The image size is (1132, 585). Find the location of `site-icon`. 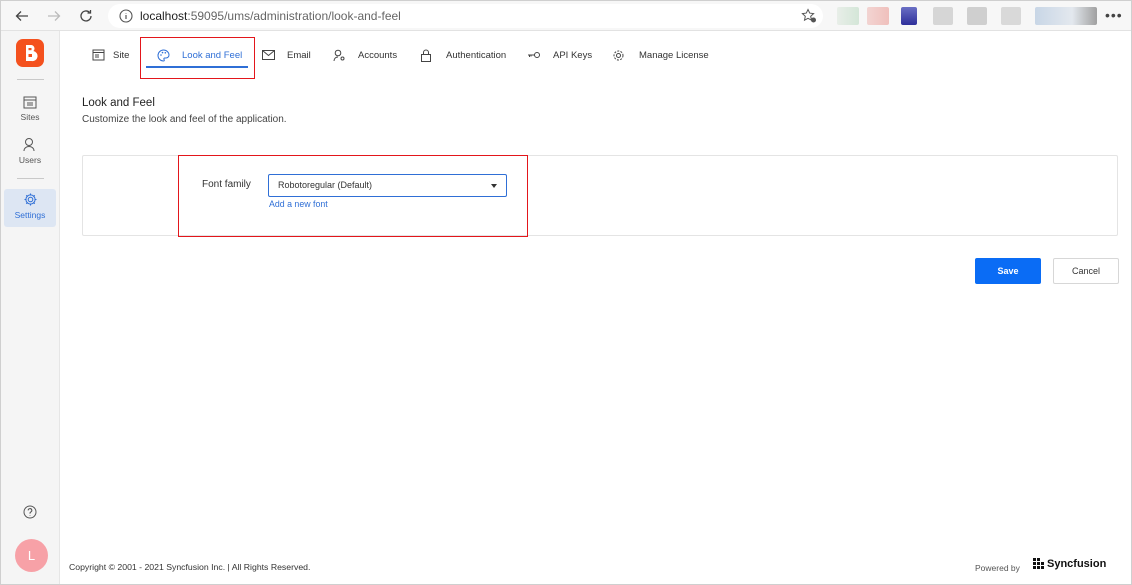

site-icon is located at coordinates (98, 55).